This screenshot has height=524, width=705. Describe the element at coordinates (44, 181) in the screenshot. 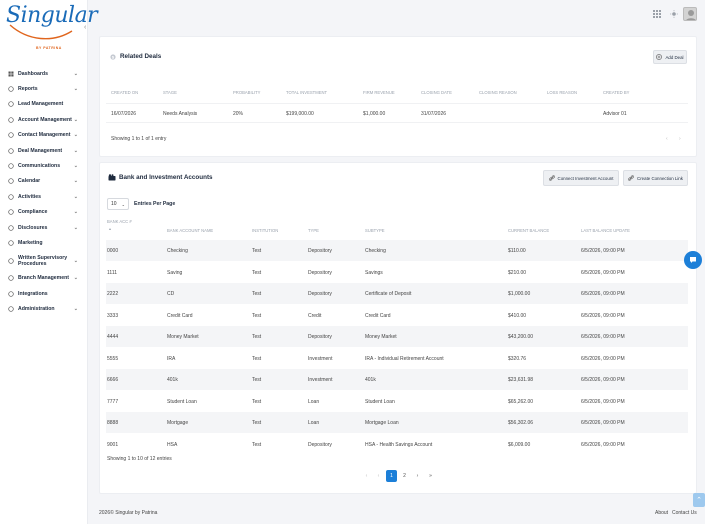

I see `sidebar-item-calendar: Calendar ⌄` at that location.